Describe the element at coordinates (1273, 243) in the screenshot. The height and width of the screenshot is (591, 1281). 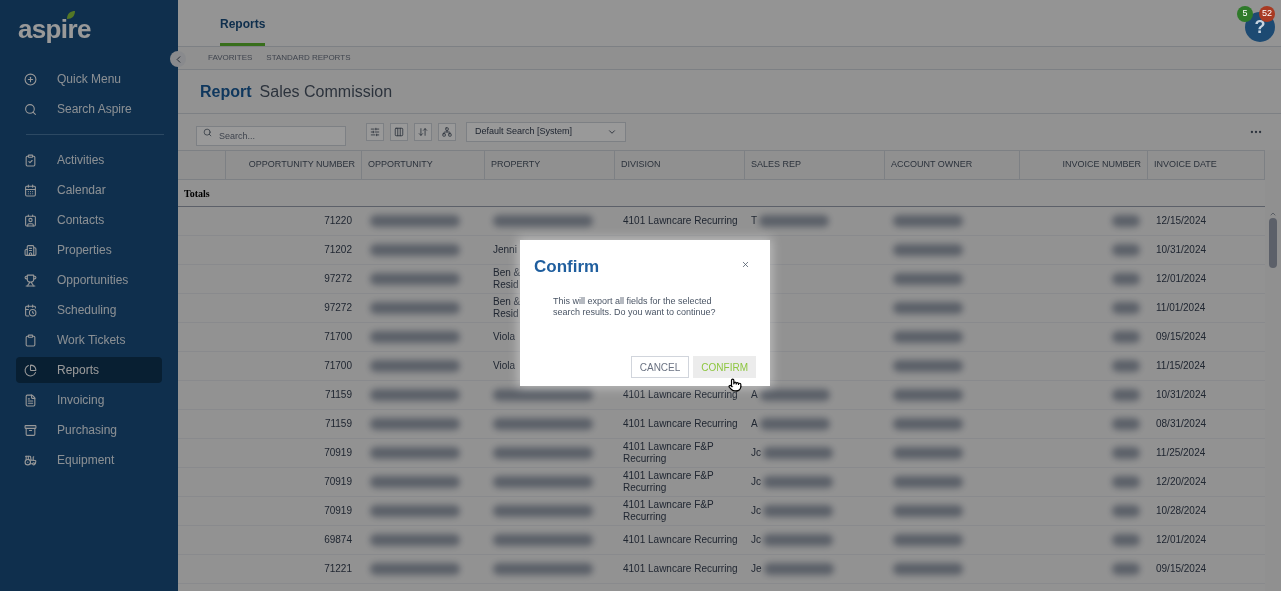
I see `scrollbar-thumb` at that location.